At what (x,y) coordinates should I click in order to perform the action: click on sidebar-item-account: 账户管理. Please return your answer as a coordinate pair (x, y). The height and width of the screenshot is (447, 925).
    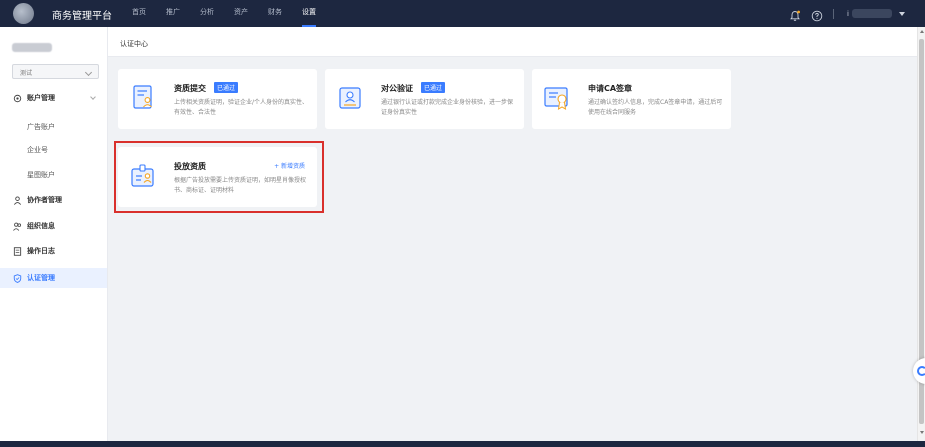
    Looking at the image, I should click on (53, 98).